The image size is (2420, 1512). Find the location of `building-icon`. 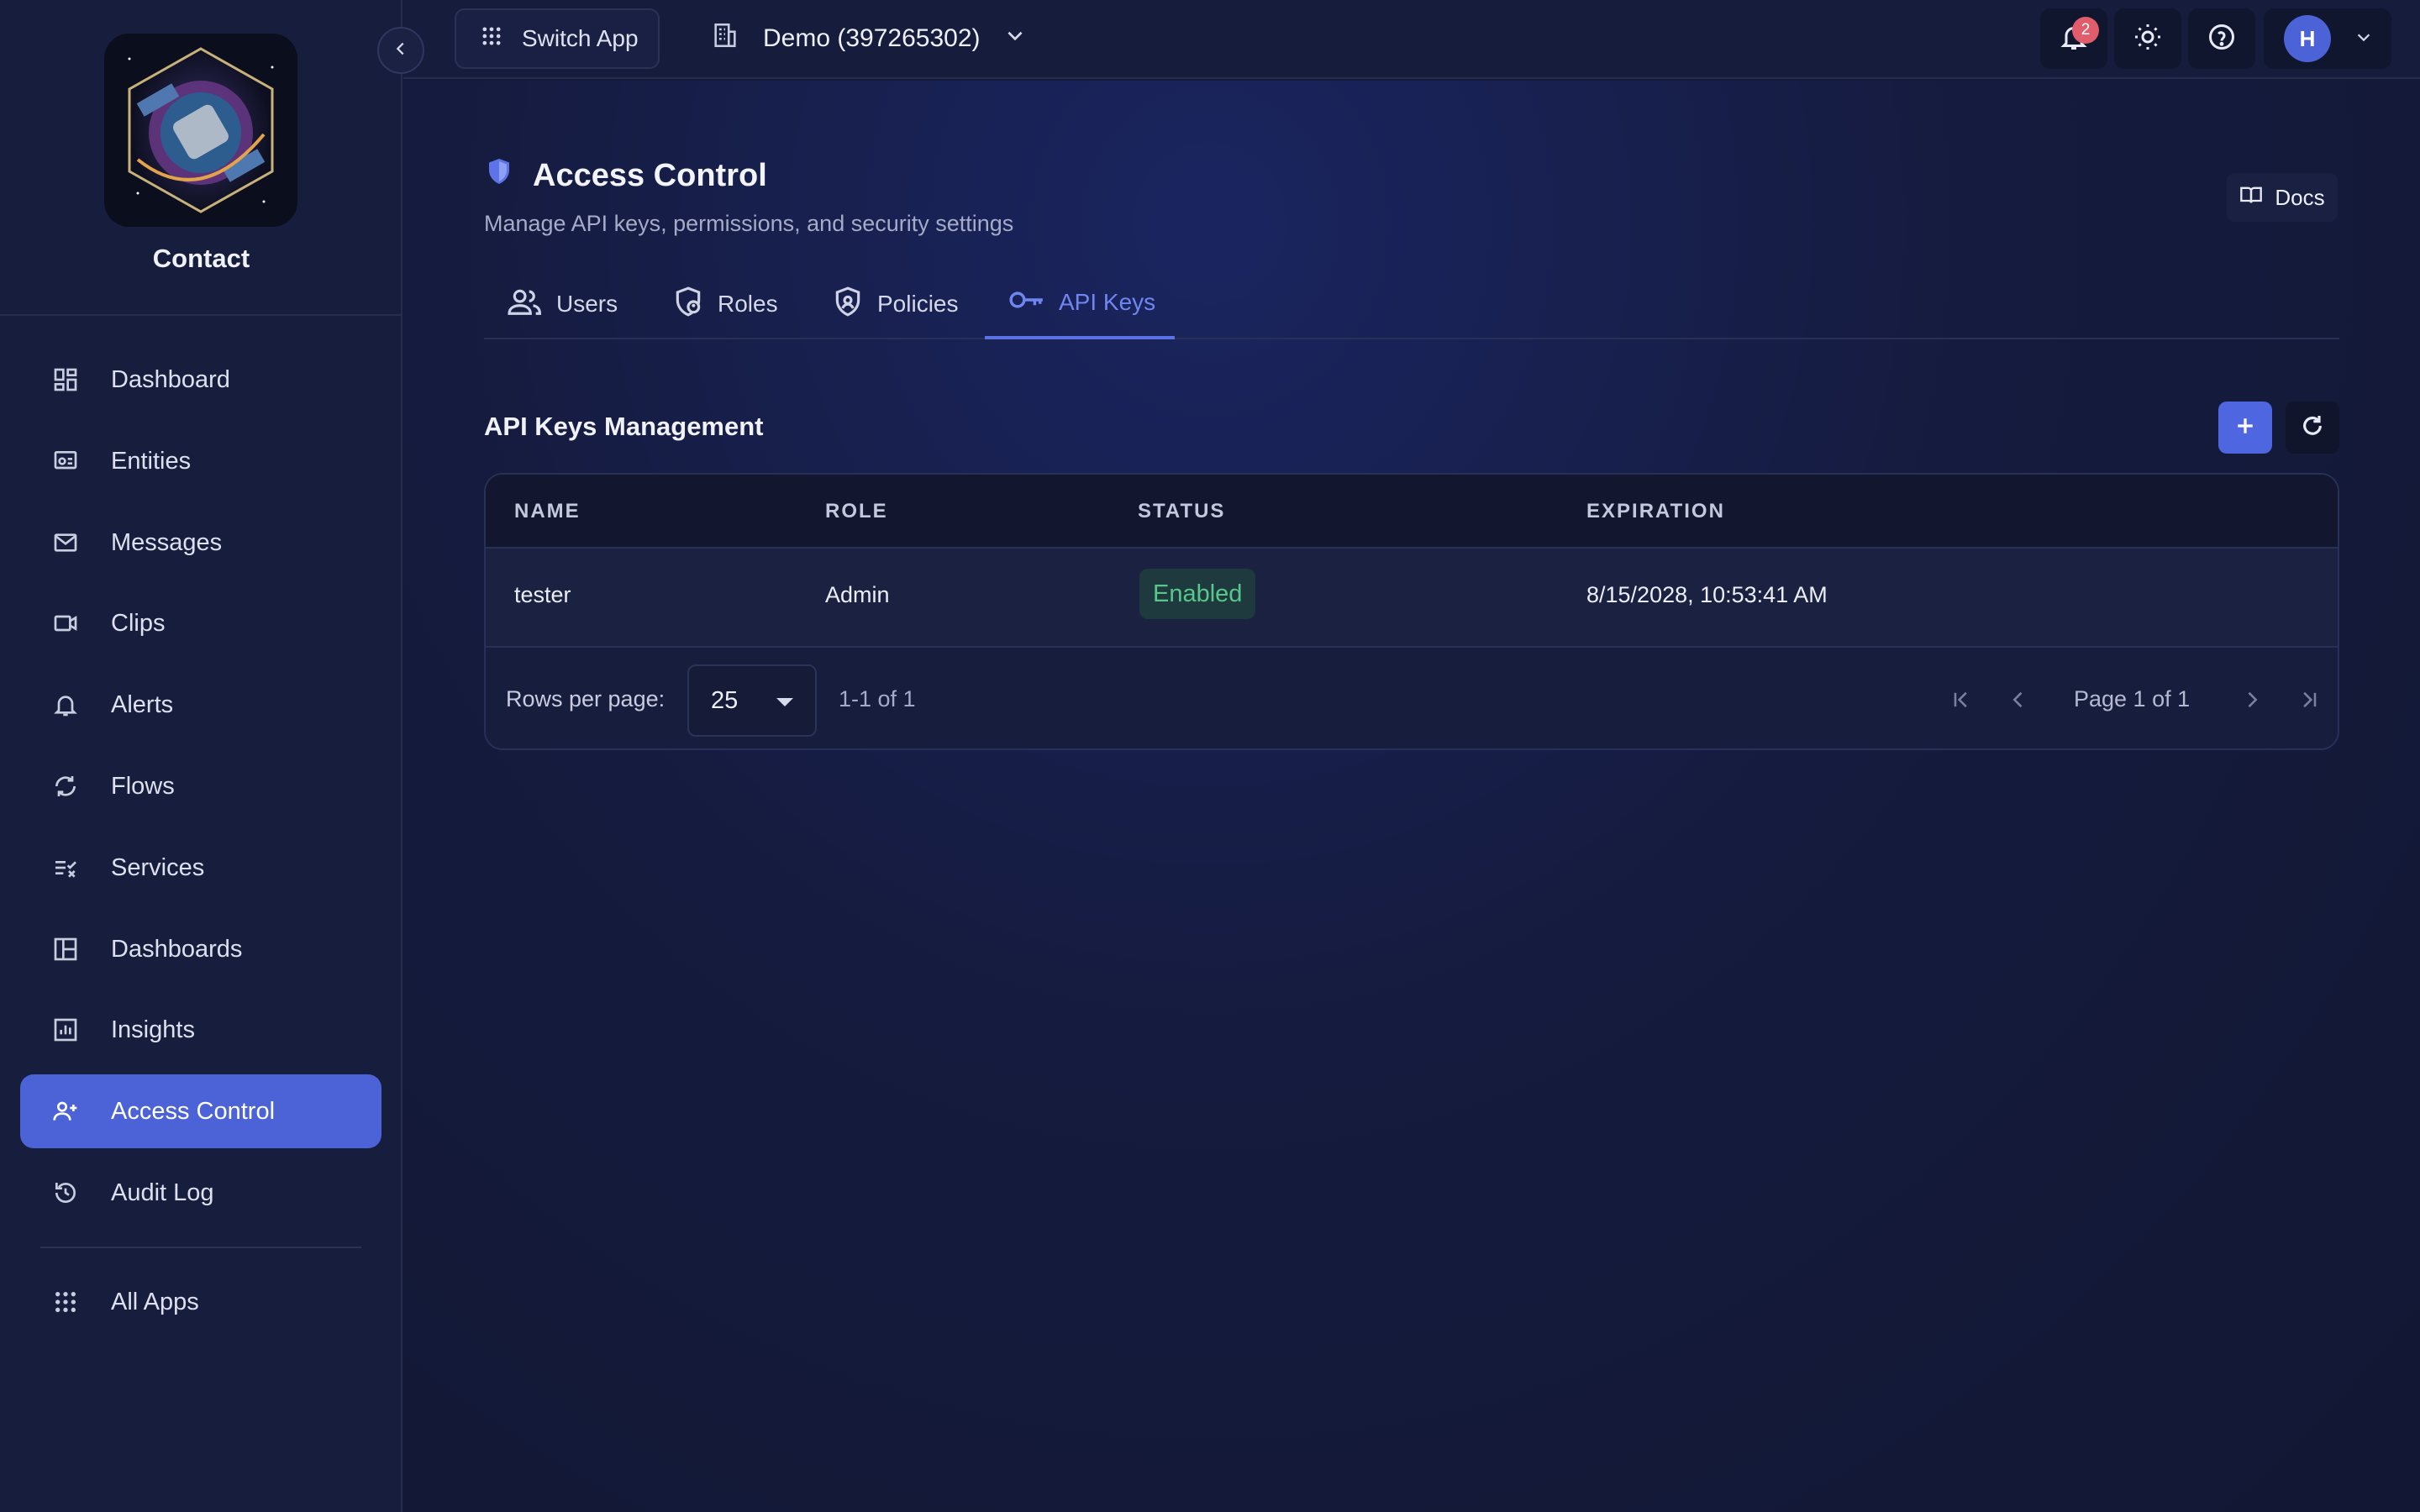

building-icon is located at coordinates (725, 38).